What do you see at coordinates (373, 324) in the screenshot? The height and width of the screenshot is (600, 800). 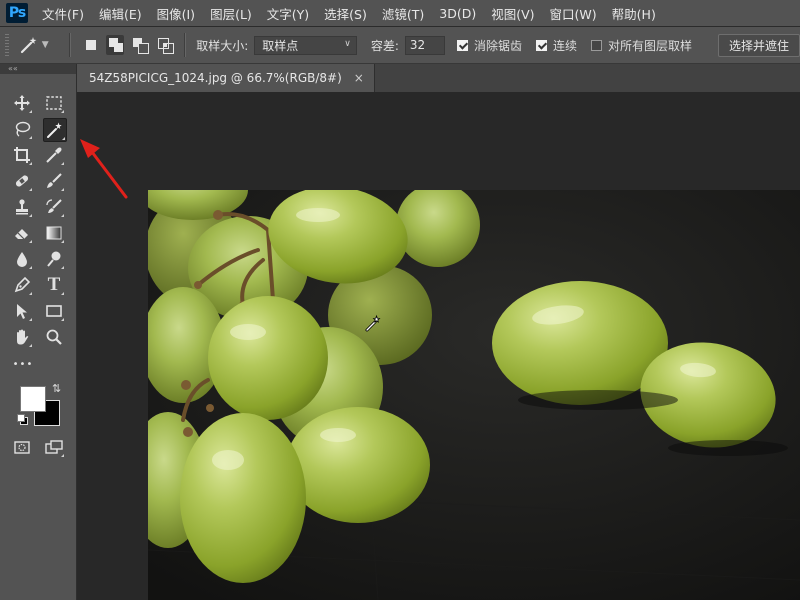 I see `magic-wand-cursor-icon` at bounding box center [373, 324].